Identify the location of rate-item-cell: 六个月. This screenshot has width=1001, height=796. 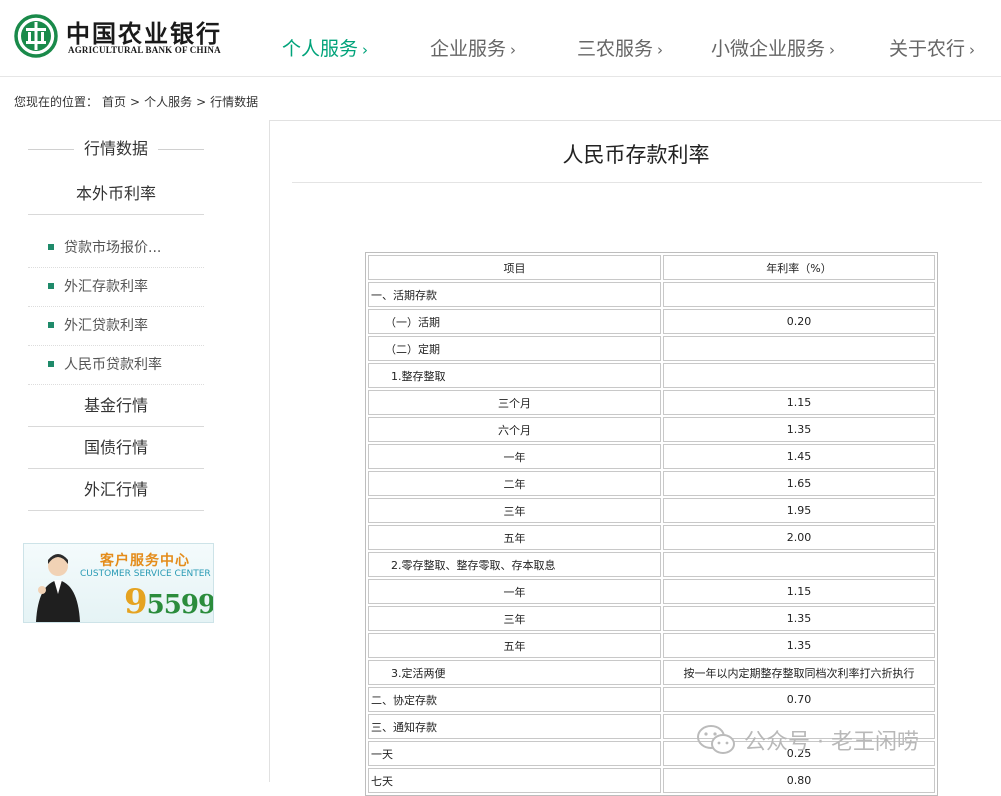
(514, 429).